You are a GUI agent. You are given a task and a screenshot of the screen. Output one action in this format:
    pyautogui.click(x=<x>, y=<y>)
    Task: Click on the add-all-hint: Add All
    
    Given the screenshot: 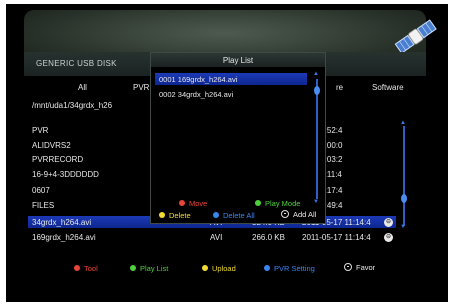 What is the action you would take?
    pyautogui.click(x=298, y=214)
    